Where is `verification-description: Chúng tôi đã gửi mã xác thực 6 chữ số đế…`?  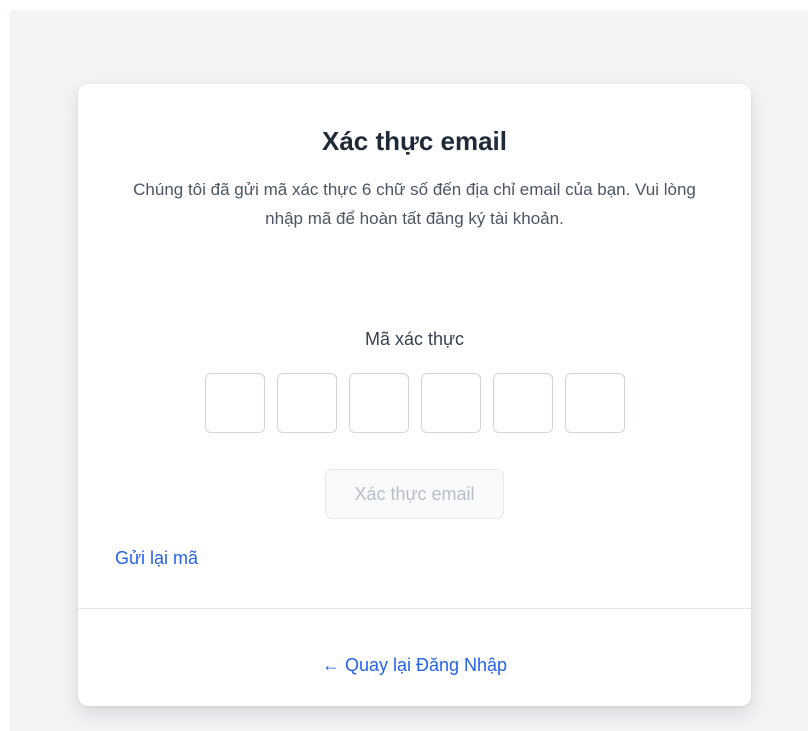
verification-description: Chúng tôi đã gửi mã xác thực 6 chữ số đế… is located at coordinates (414, 204).